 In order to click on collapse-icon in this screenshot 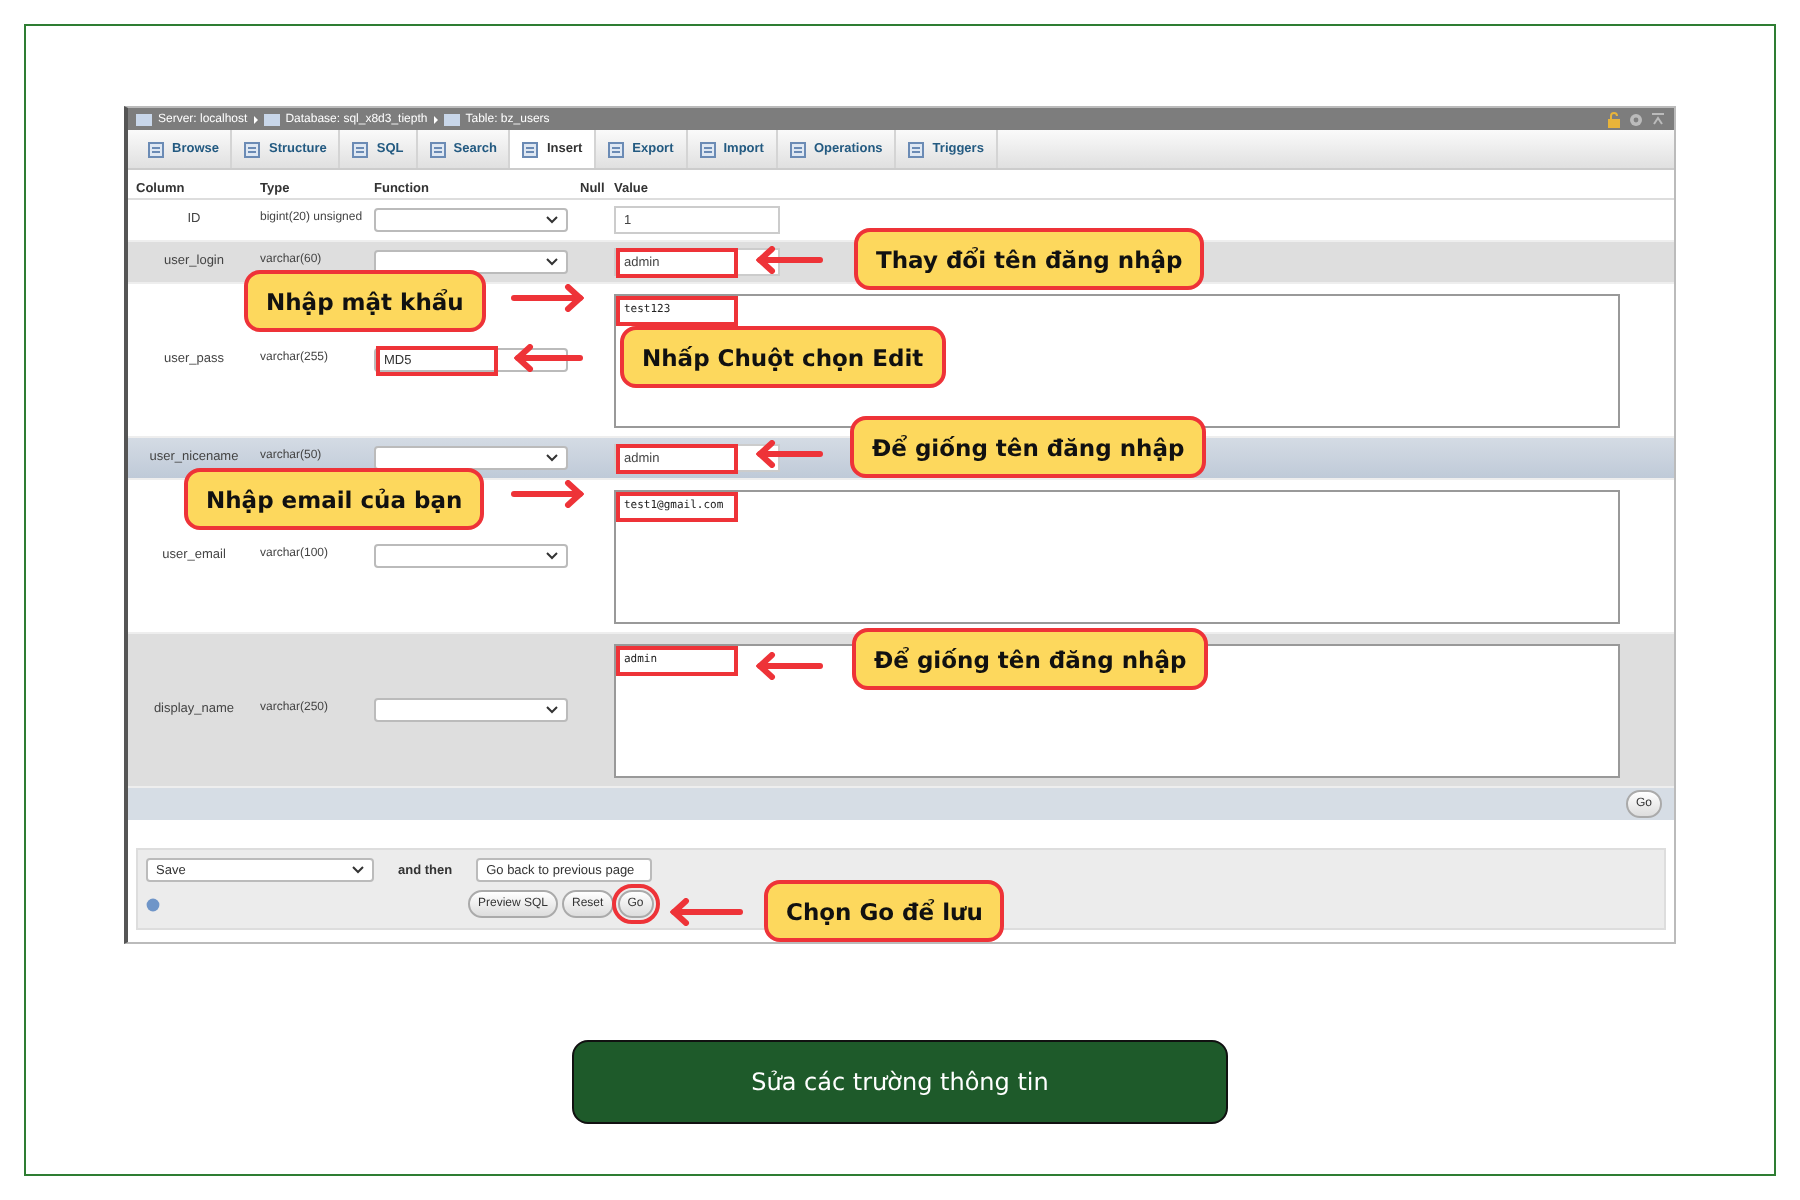, I will do `click(1658, 119)`.